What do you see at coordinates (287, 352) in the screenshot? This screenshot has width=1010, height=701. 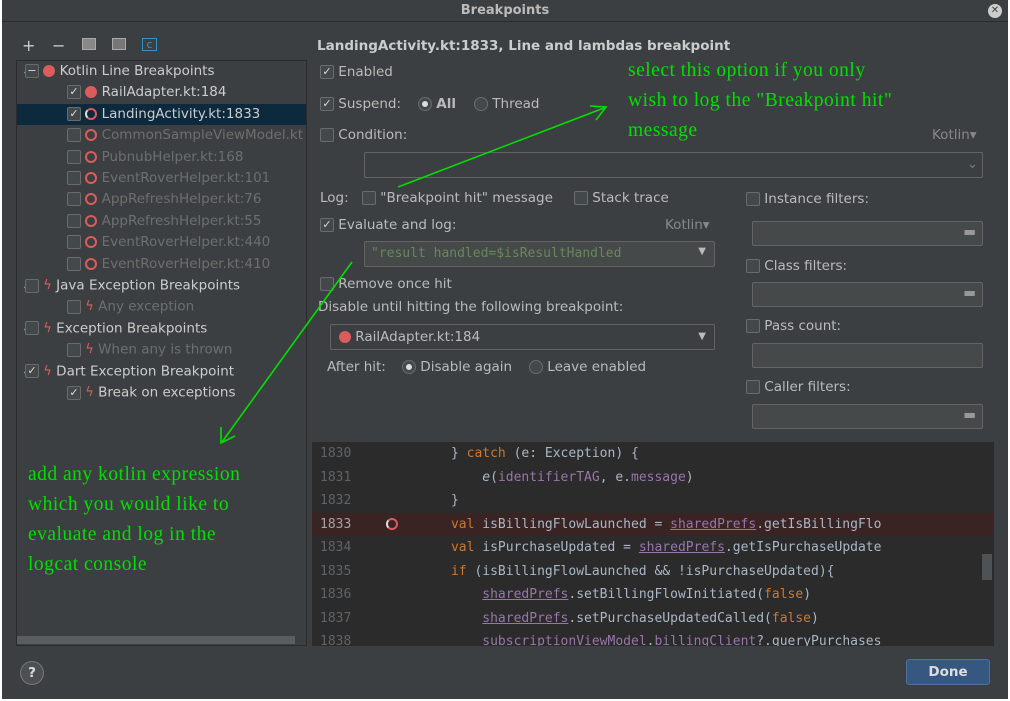 I see `arrow-to-notes` at bounding box center [287, 352].